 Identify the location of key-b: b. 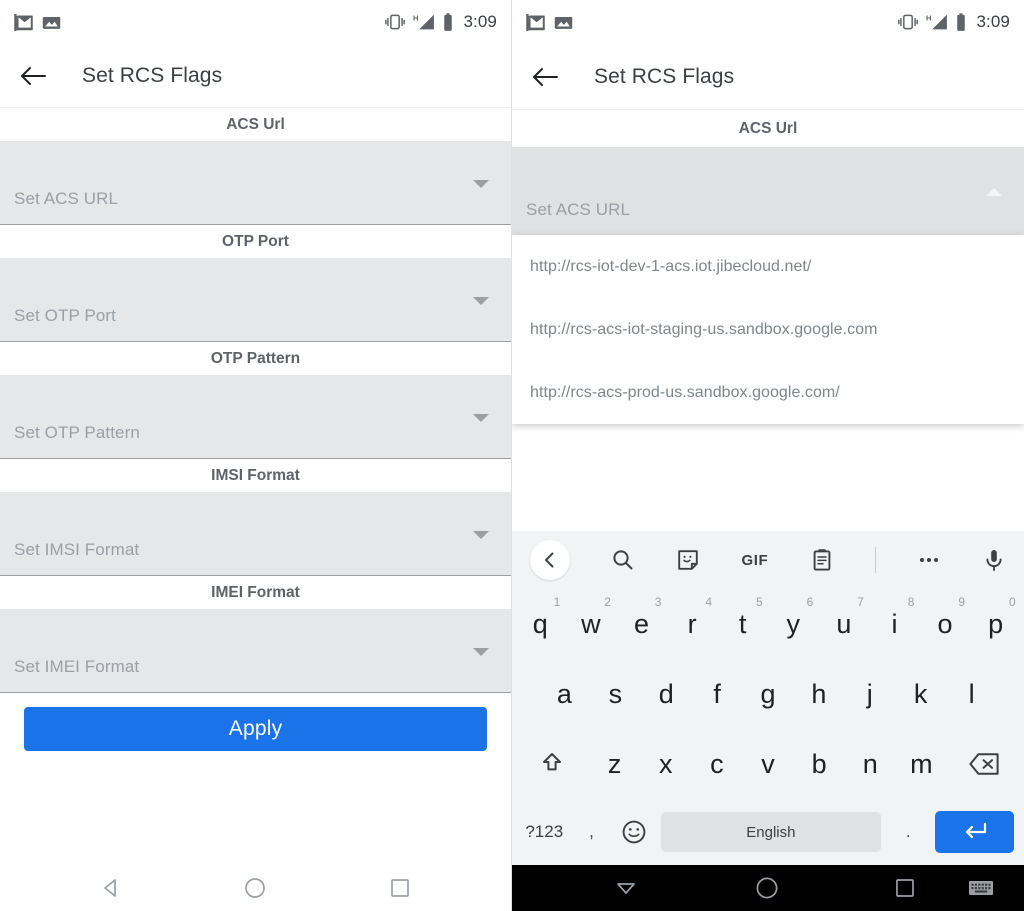
(819, 764).